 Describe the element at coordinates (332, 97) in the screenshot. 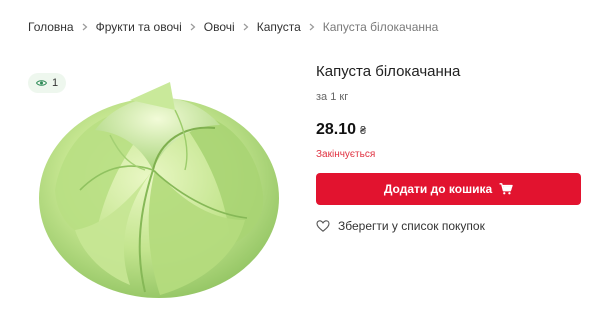

I see `product-unit: за 1 кг` at that location.